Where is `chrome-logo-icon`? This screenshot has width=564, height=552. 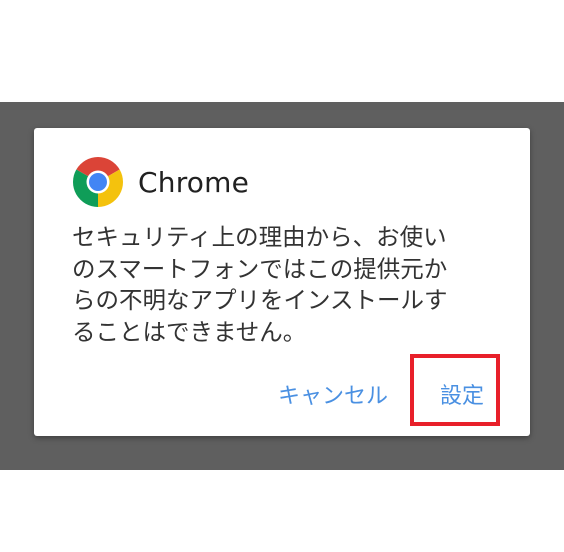 chrome-logo-icon is located at coordinates (98, 182).